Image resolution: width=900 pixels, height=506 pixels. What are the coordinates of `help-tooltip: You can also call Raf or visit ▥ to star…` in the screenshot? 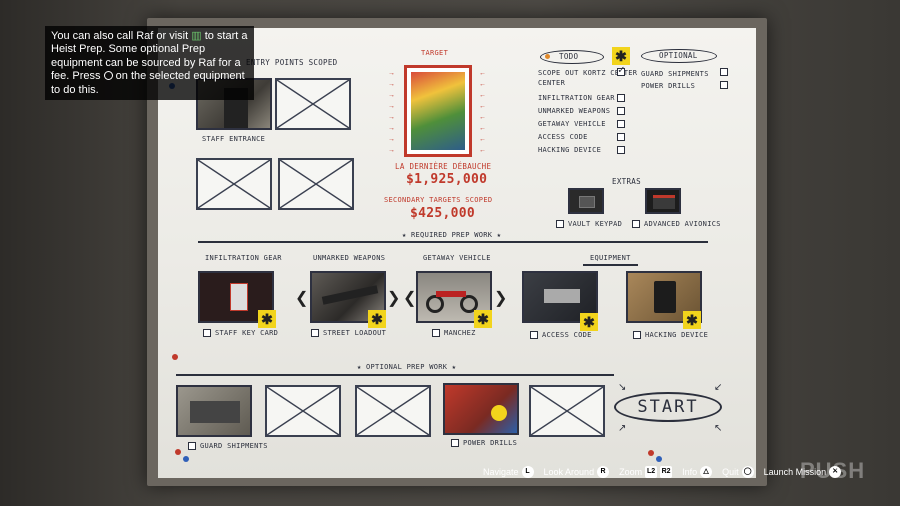 It's located at (149, 63).